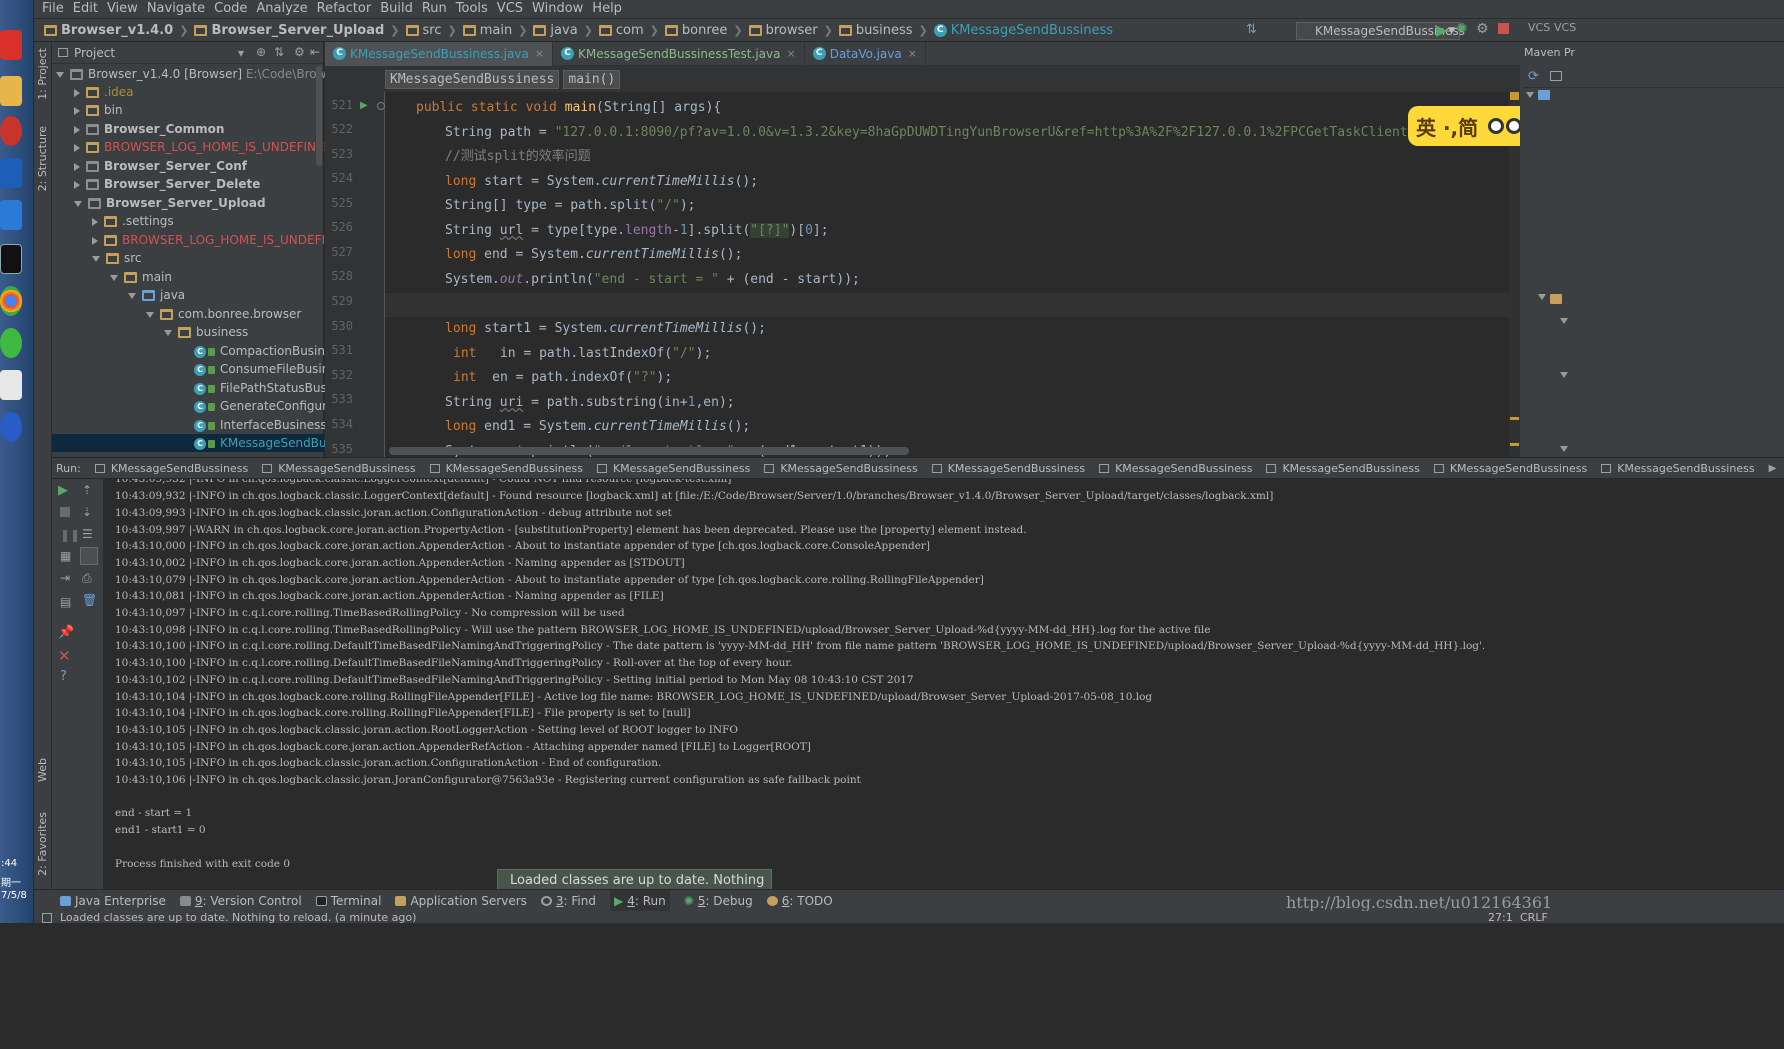 Image resolution: width=1784 pixels, height=1049 pixels. What do you see at coordinates (11, 173) in the screenshot?
I see `intellij-icon` at bounding box center [11, 173].